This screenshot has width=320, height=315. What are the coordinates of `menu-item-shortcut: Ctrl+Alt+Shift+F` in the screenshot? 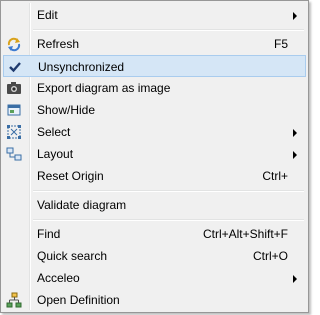 It's located at (245, 234).